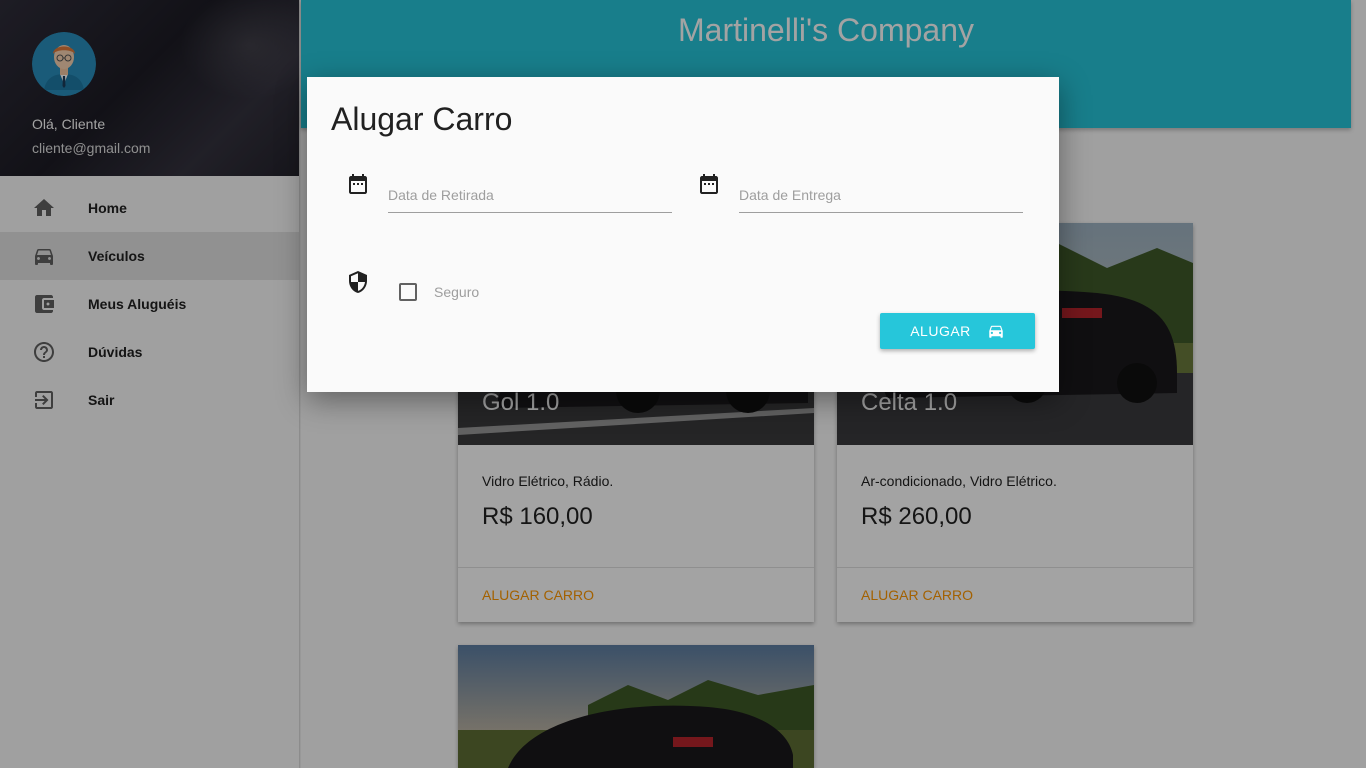 This screenshot has height=768, width=1366. Describe the element at coordinates (358, 282) in the screenshot. I see `shield-icon` at that location.